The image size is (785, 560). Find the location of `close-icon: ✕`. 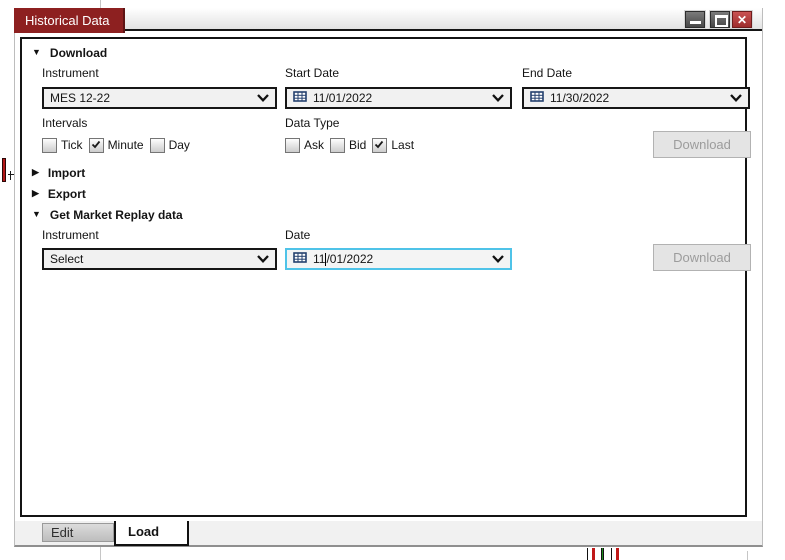

close-icon: ✕ is located at coordinates (742, 20).